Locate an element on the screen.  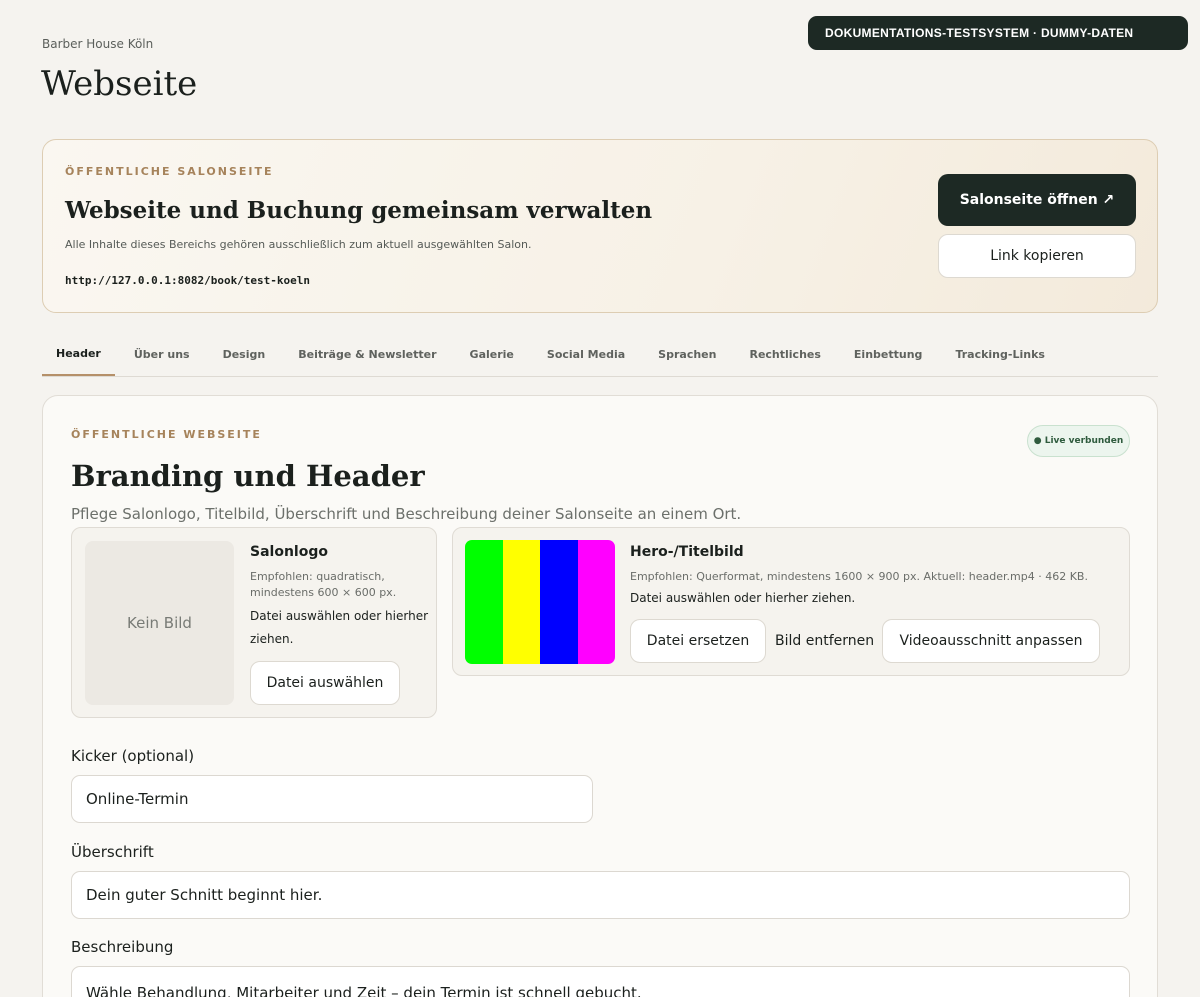
description-field-label: Beschreibung is located at coordinates (122, 947).